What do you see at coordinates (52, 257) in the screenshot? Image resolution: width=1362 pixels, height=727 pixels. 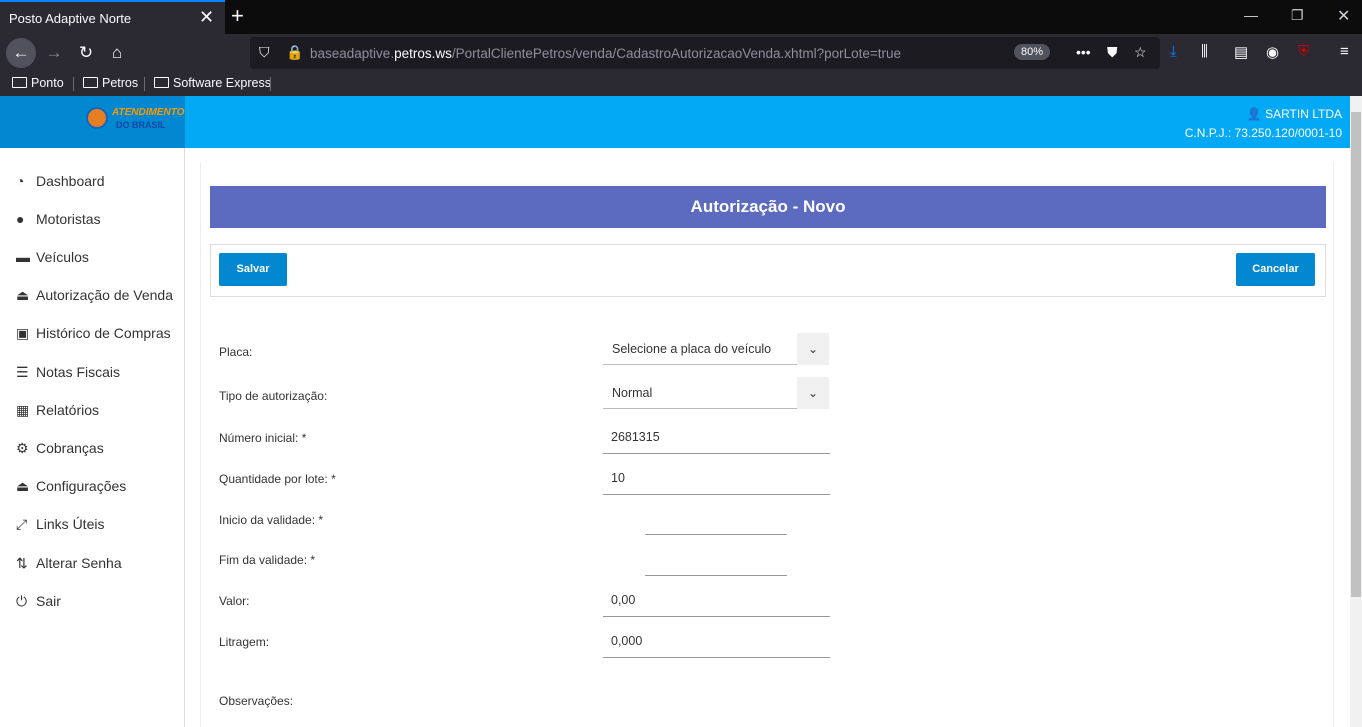 I see `sidebar-item-veiculos: ▬ Veículos` at bounding box center [52, 257].